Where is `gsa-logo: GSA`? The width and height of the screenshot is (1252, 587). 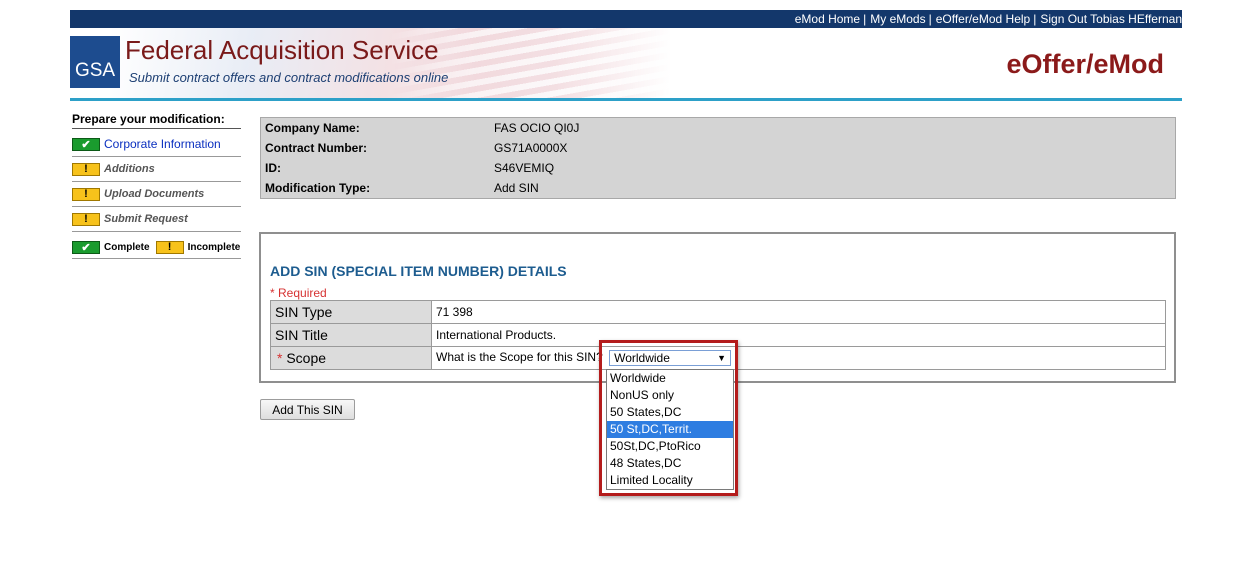 gsa-logo: GSA is located at coordinates (95, 62).